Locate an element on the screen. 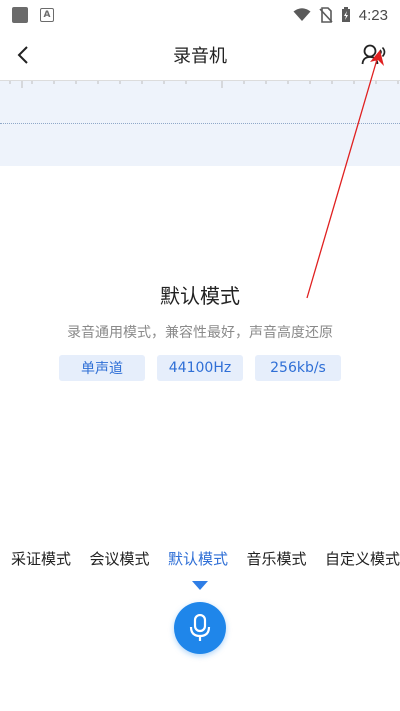 Image resolution: width=400 pixels, height=711 pixels. mode-description: 录音通用模式，兼容性最好，声音高度还原 is located at coordinates (200, 333).